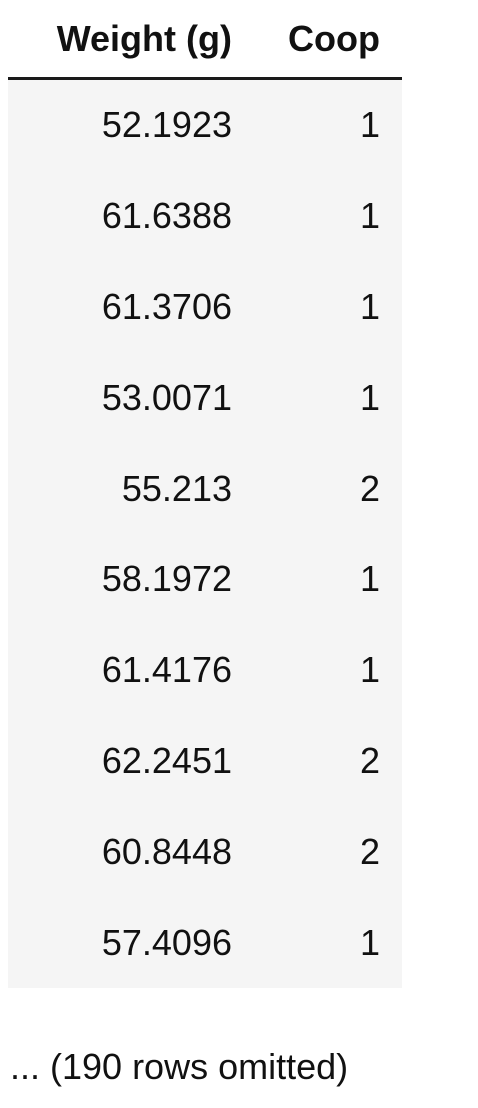  I want to click on weight-cell: 57.4096, so click(166, 942).